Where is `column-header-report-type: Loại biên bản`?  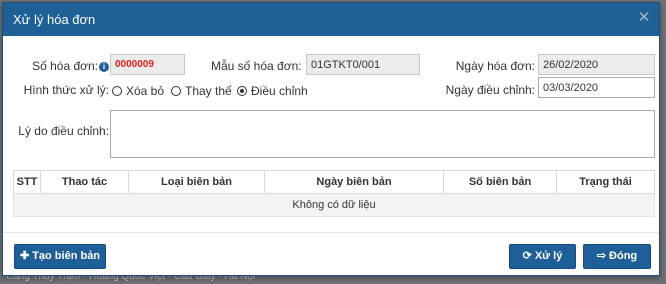
column-header-report-type: Loại biên bản is located at coordinates (196, 182).